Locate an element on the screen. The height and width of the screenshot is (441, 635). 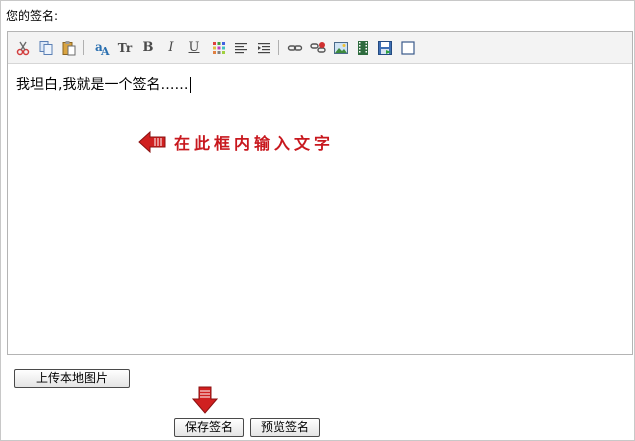
hint-text: 在此框内输入文字 is located at coordinates (254, 143).